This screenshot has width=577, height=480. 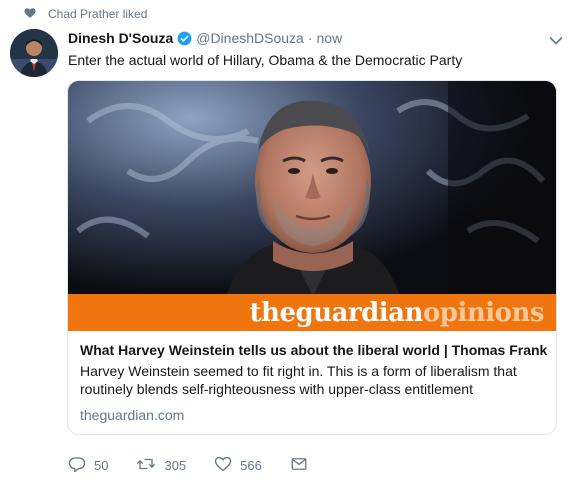 I want to click on banner-brand: theguardian, so click(x=336, y=312).